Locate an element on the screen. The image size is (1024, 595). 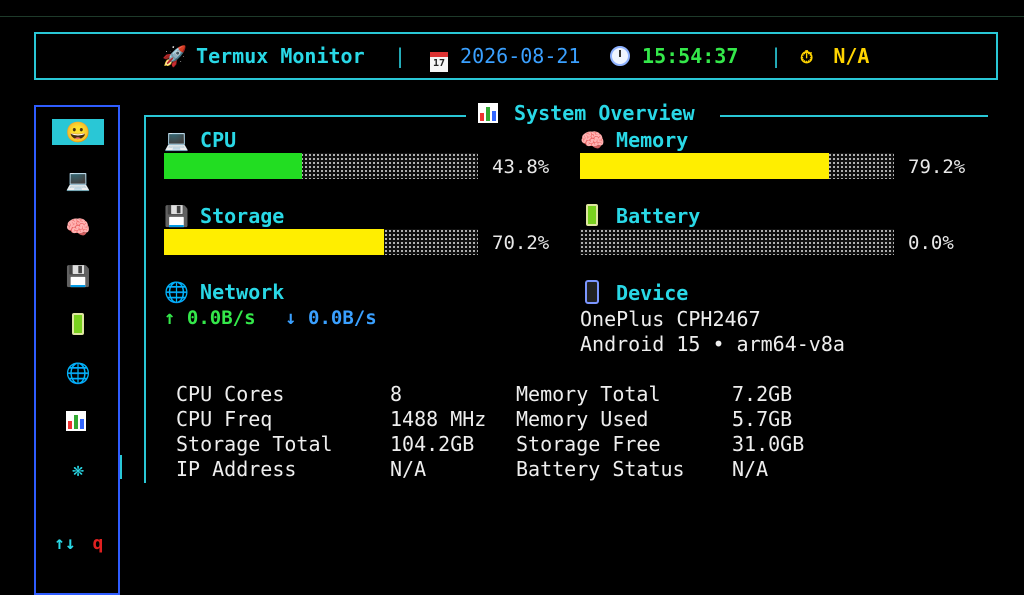
gear-icon: ❋ is located at coordinates (78, 469).